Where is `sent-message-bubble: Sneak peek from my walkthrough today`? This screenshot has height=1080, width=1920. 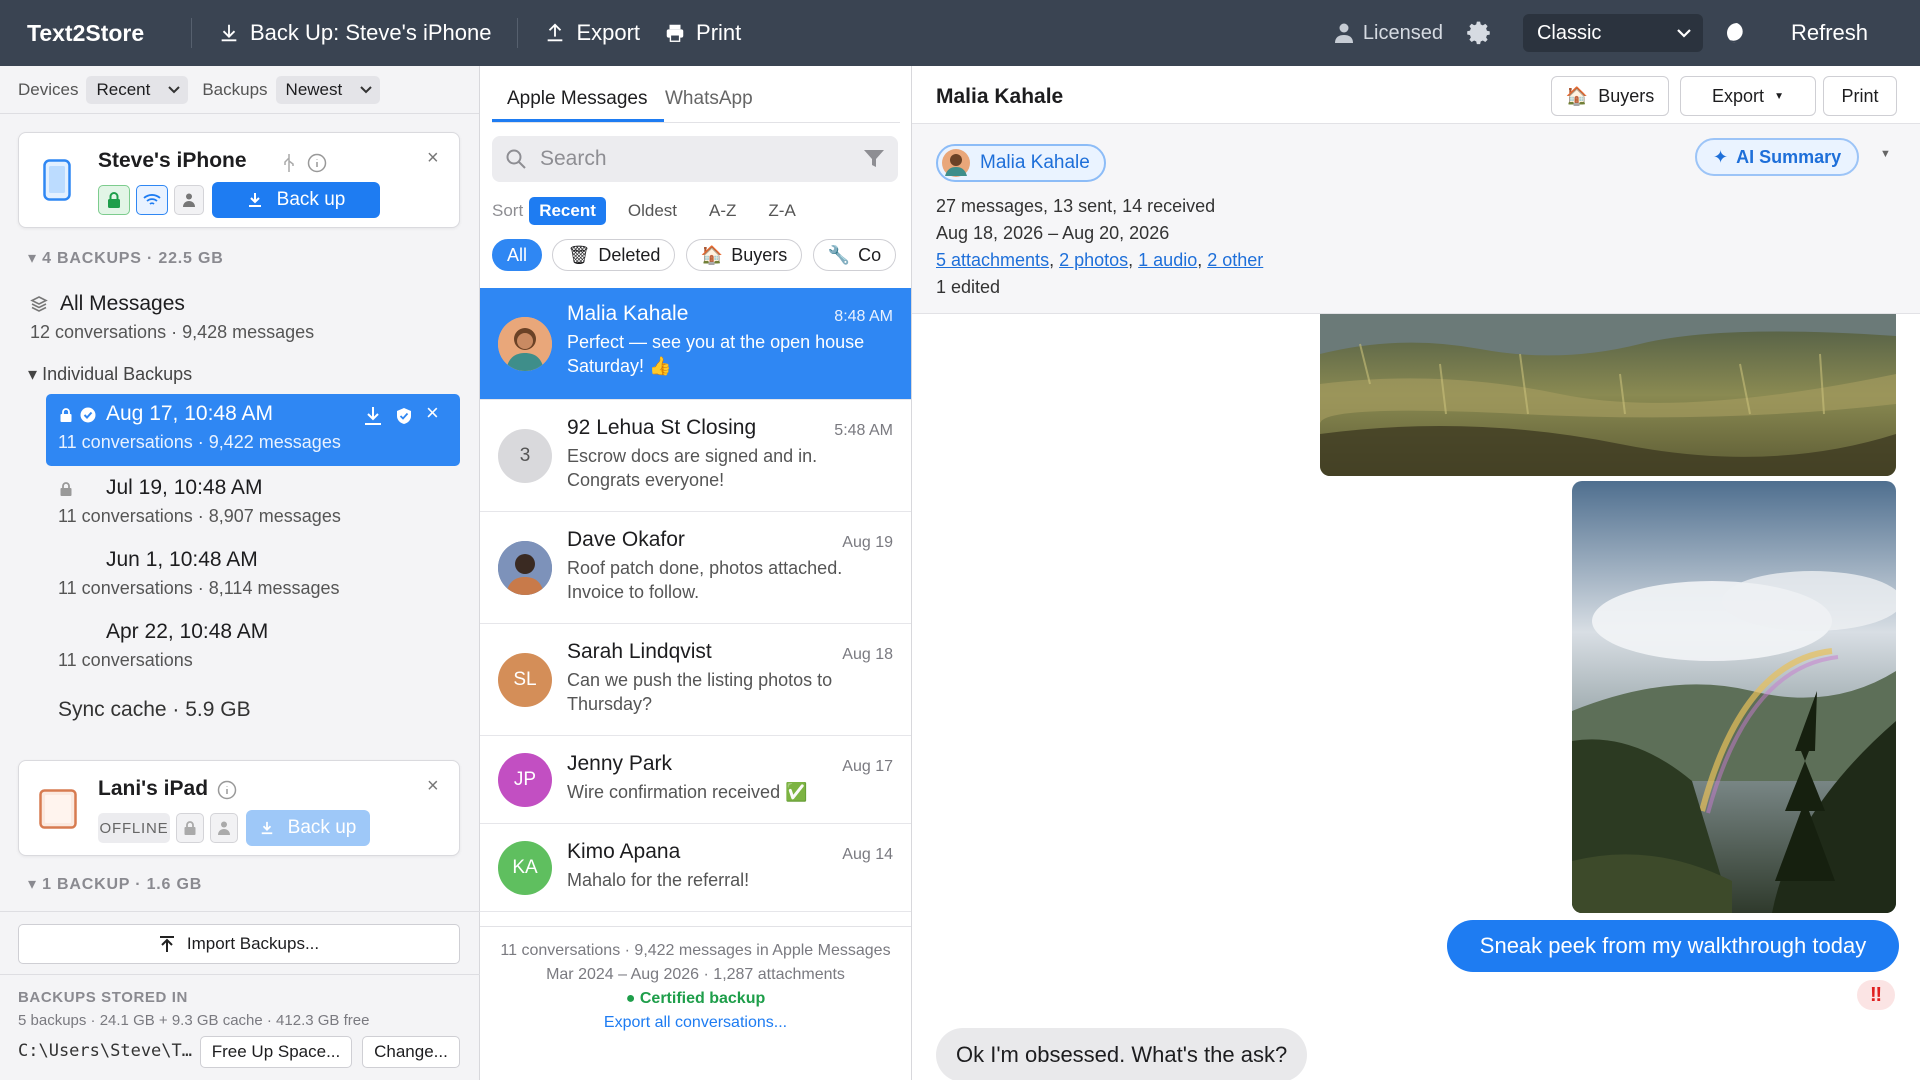
sent-message-bubble: Sneak peek from my walkthrough today is located at coordinates (1673, 946).